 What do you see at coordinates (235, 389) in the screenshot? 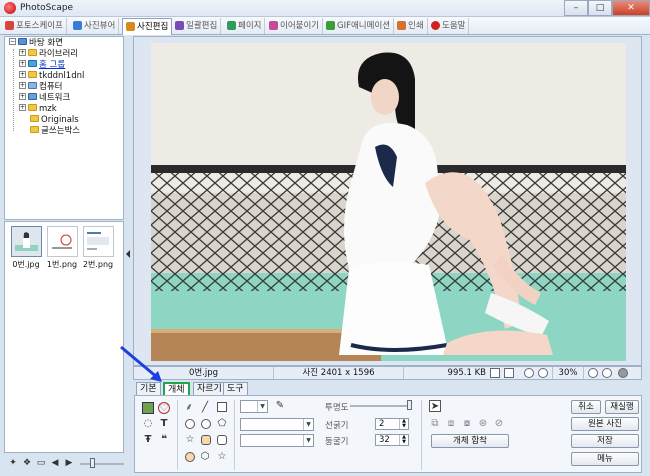
I see `tab-tools: 도구` at bounding box center [235, 389].